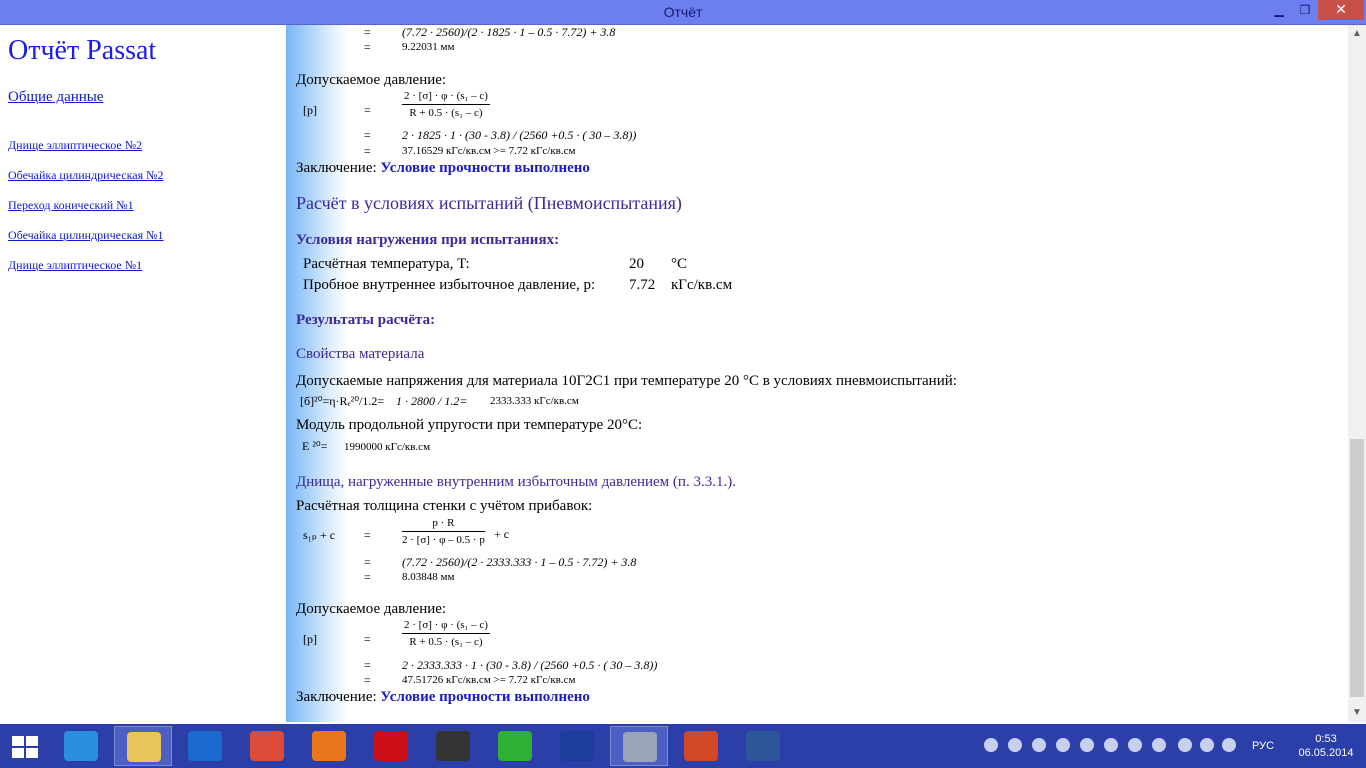  I want to click on ie-icon, so click(81, 746).